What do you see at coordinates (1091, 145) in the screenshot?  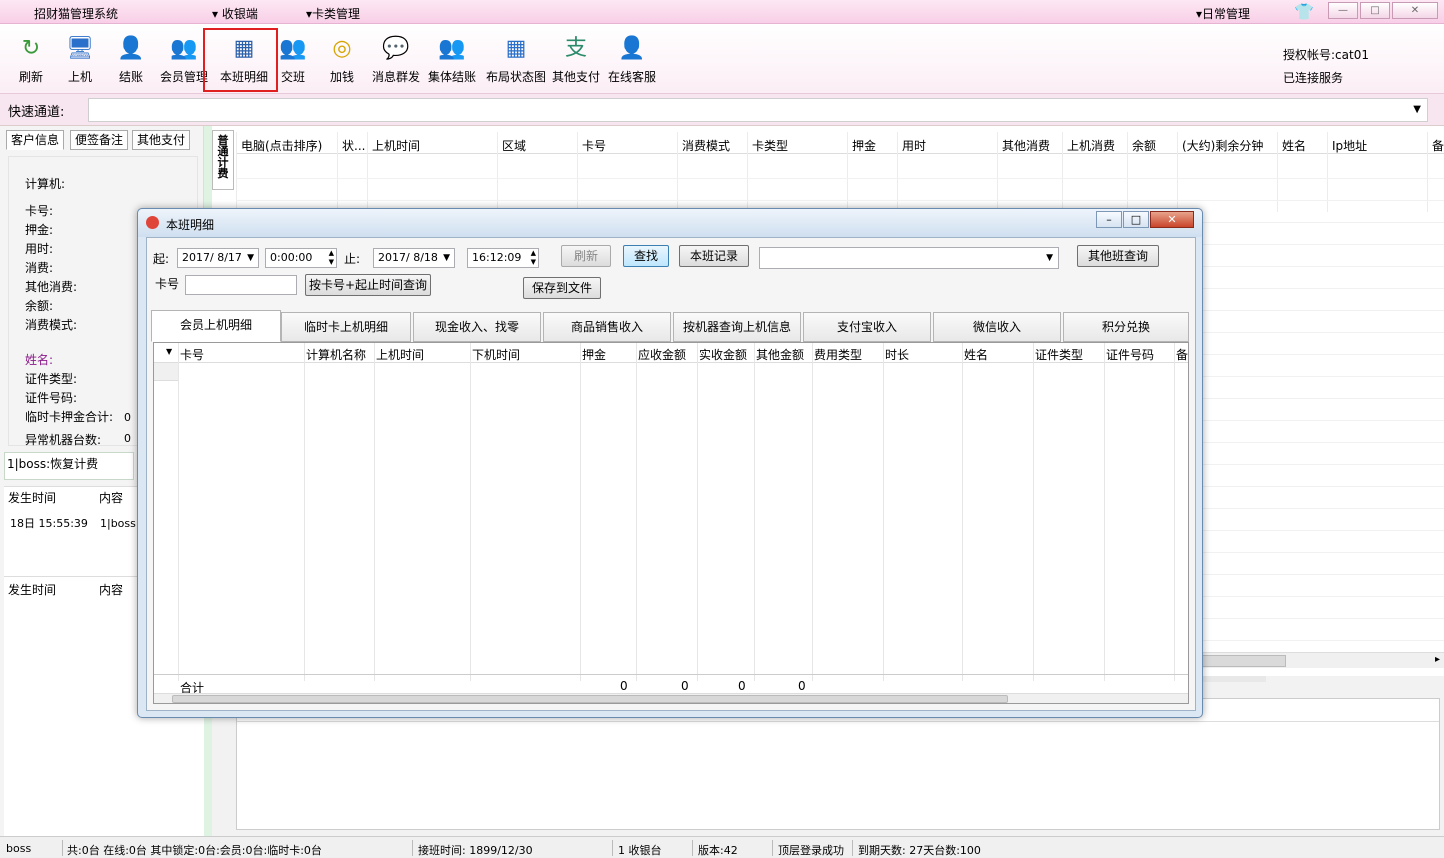 I see `main-col-header: 上机消费` at bounding box center [1091, 145].